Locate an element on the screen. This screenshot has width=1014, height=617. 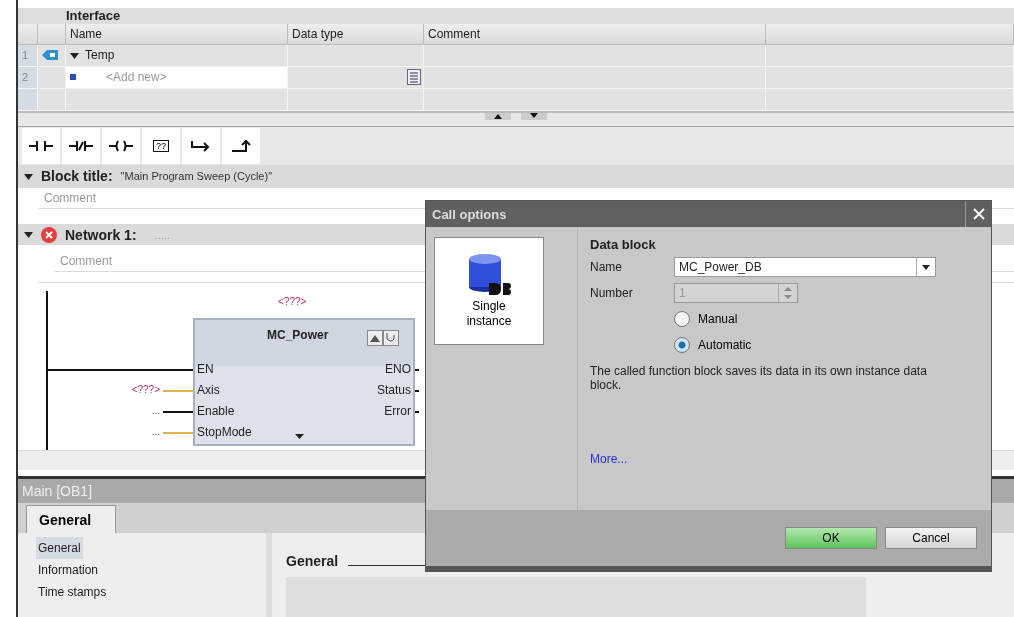
nav-item: General is located at coordinates (59, 548).